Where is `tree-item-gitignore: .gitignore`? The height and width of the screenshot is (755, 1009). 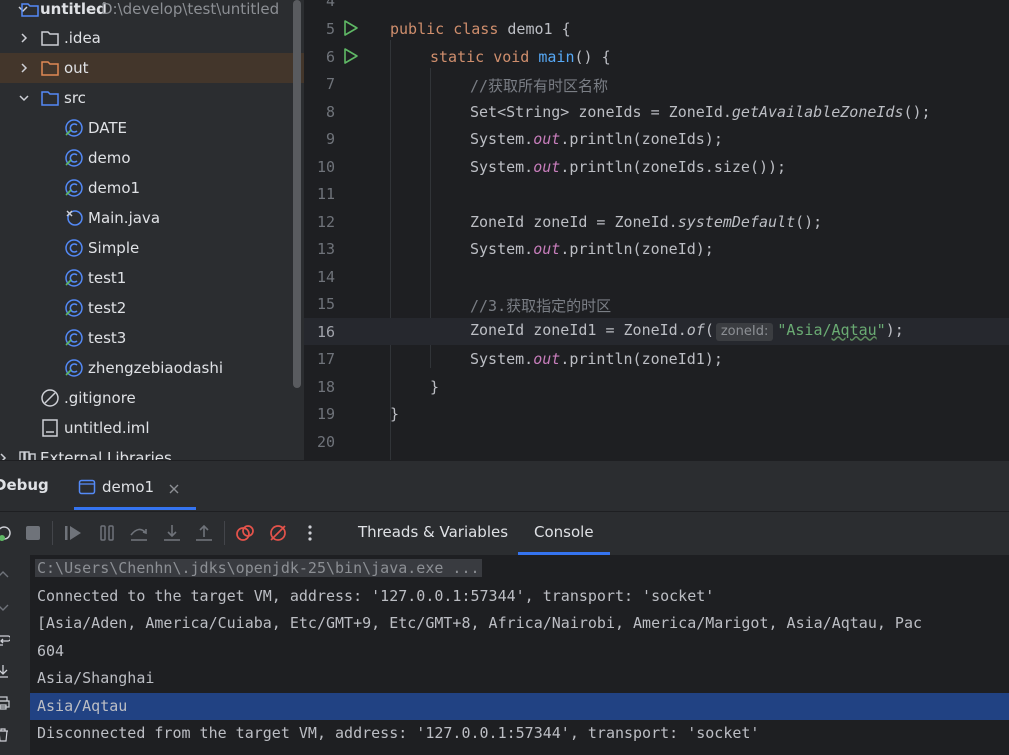 tree-item-gitignore: .gitignore is located at coordinates (152, 398).